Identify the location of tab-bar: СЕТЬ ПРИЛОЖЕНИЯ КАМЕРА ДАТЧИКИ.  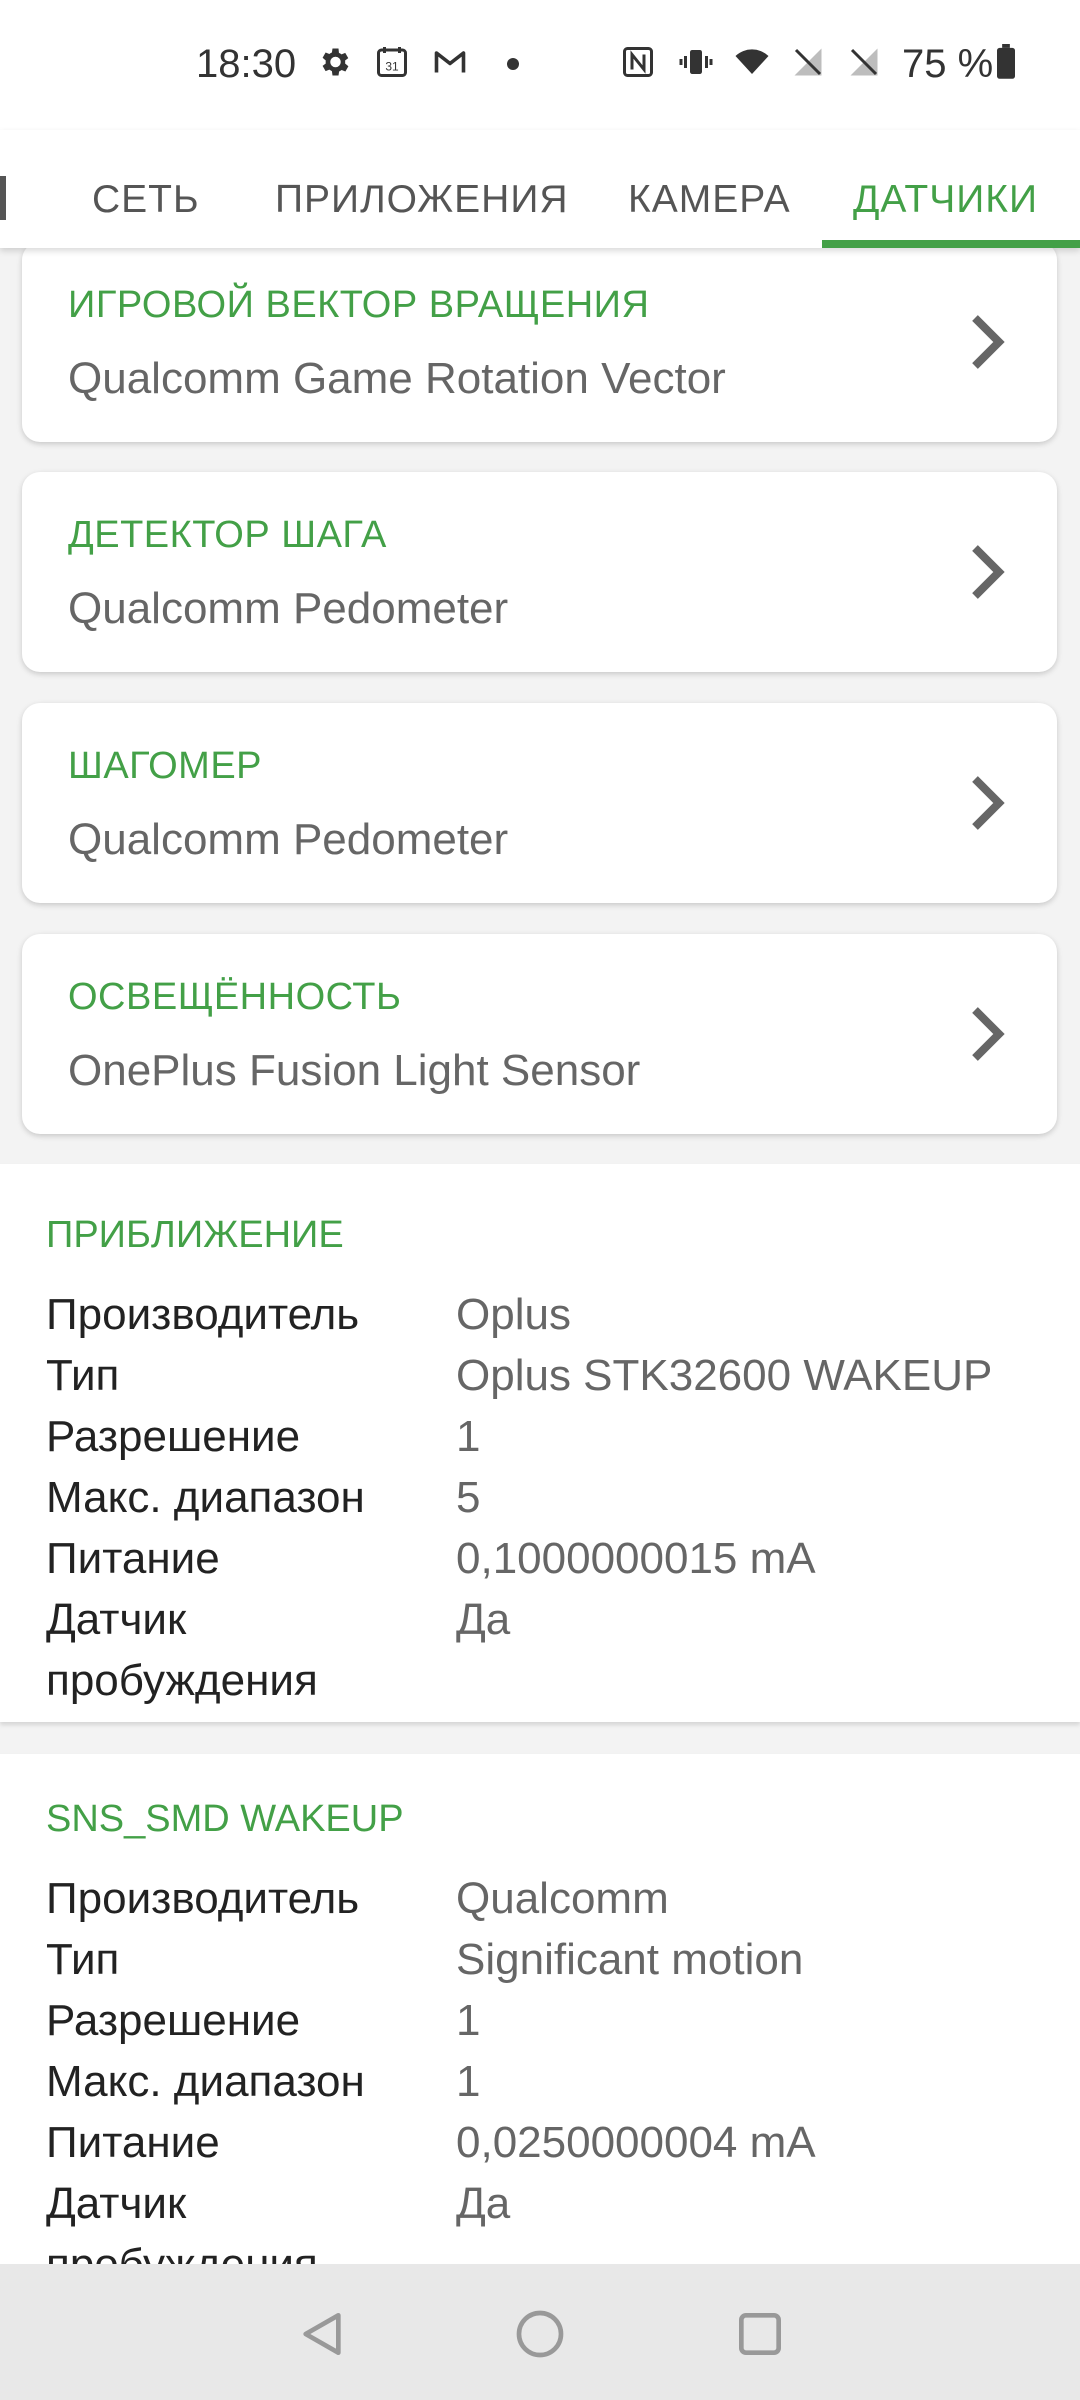
(540, 189).